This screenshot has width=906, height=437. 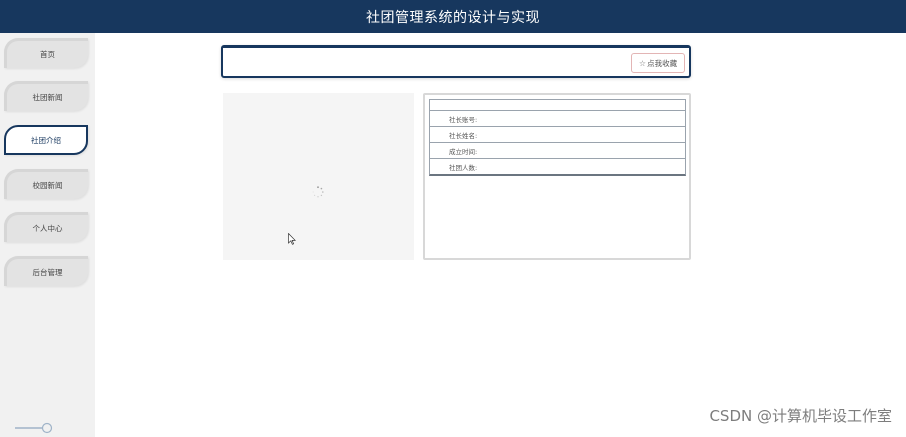 I want to click on president-name-label: 社长姓名:, so click(x=463, y=135).